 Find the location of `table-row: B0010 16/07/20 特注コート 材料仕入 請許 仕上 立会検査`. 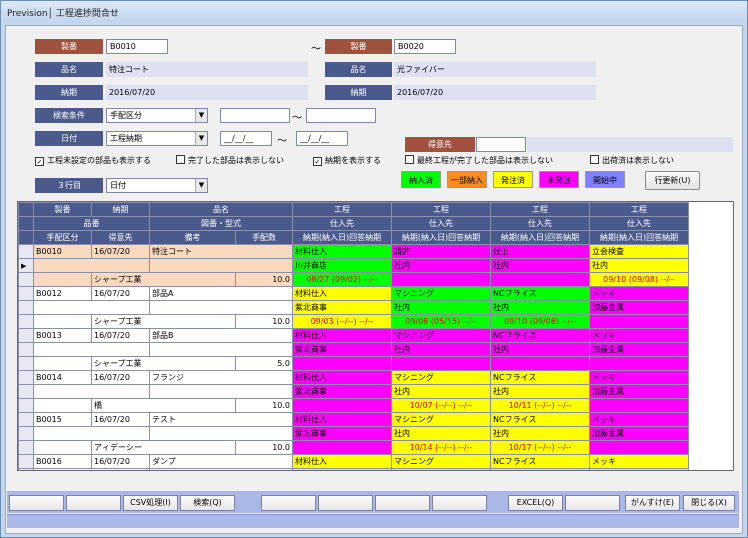

table-row: B0010 16/07/20 特注コート 材料仕入 請許 仕上 立会検査 is located at coordinates (353, 251).